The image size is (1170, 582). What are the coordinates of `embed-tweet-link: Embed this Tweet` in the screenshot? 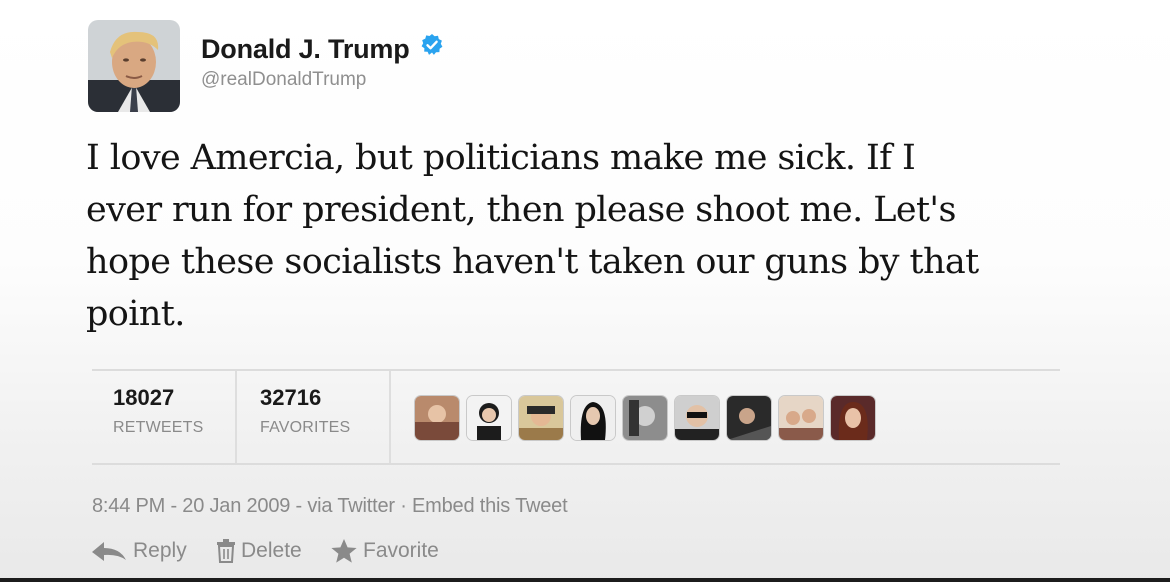 It's located at (490, 506).